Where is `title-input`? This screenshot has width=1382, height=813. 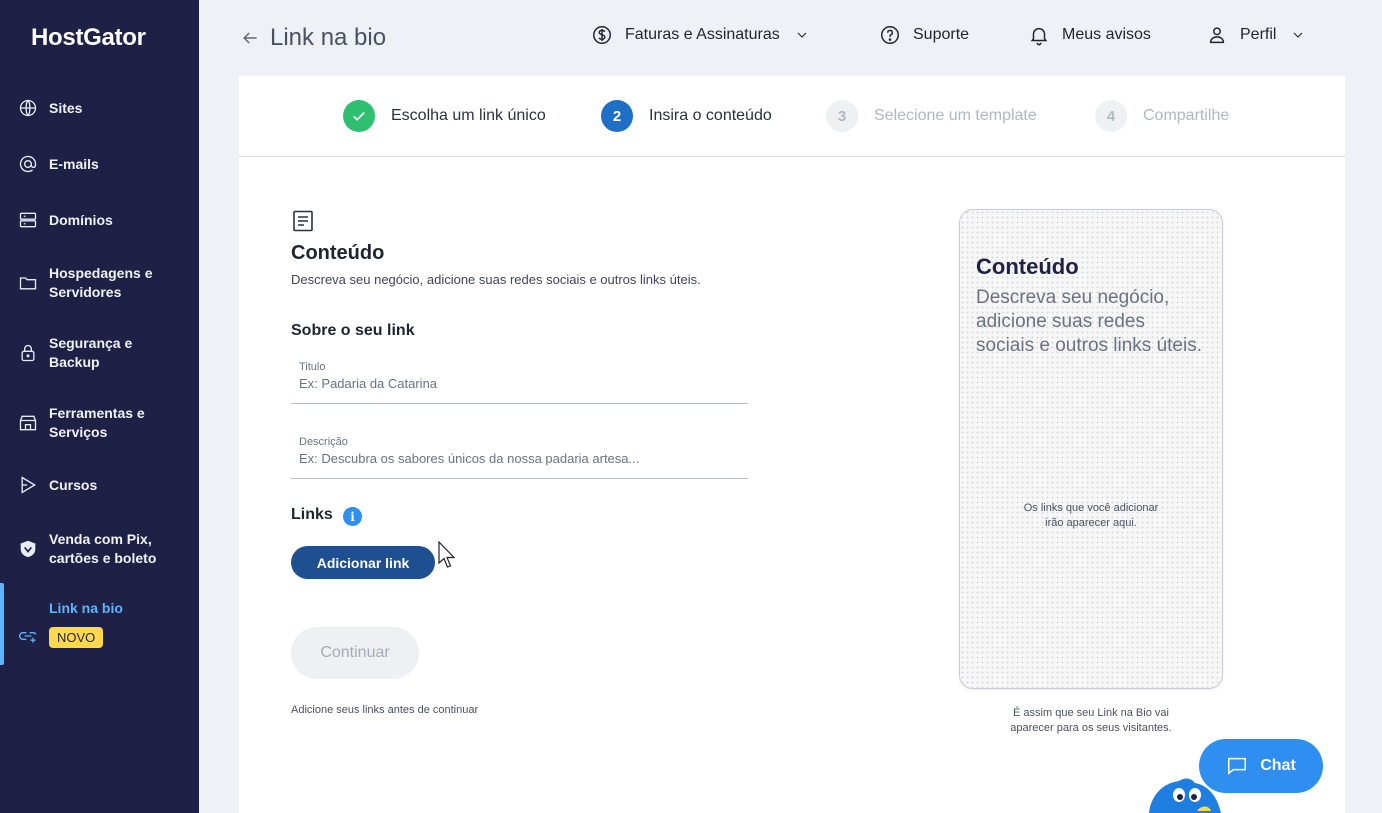
title-input is located at coordinates (519, 383).